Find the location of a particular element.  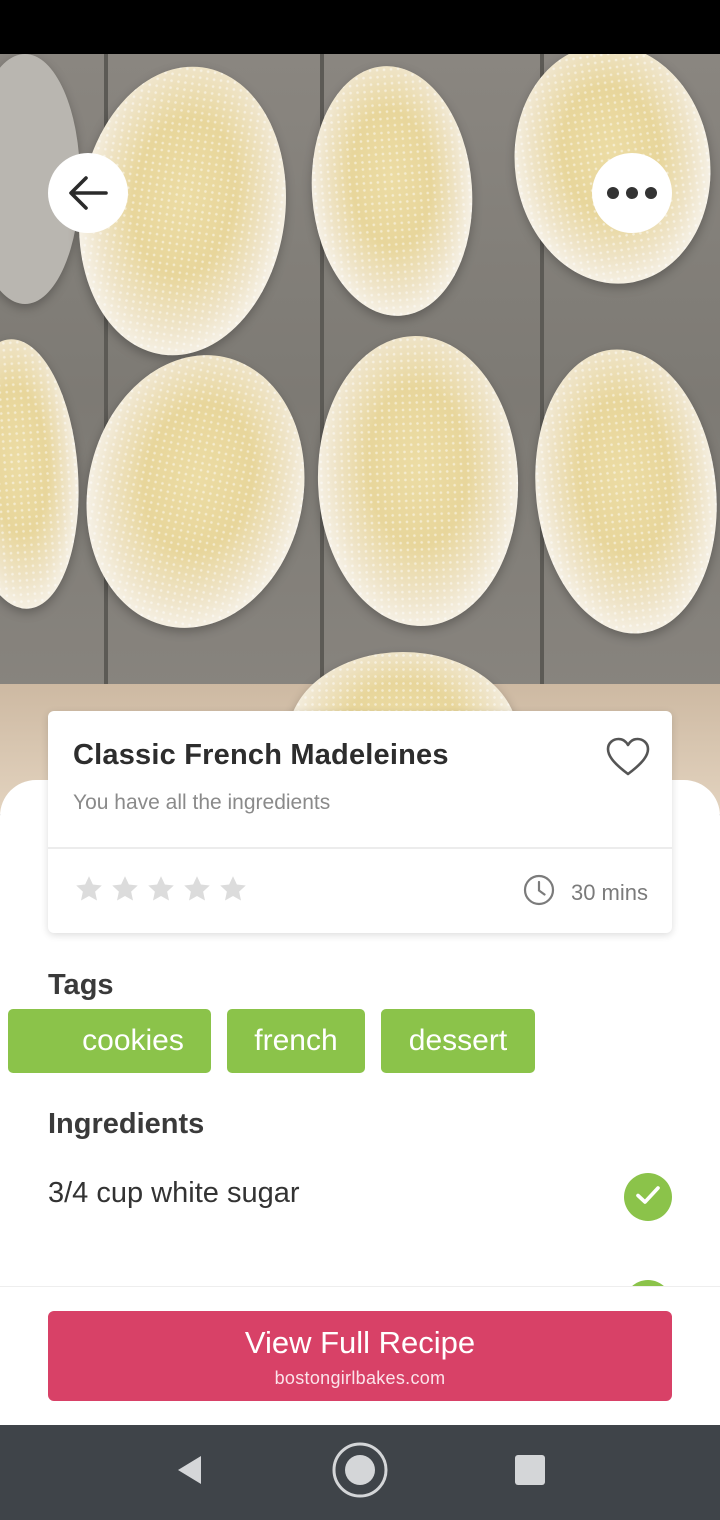

cta-label: View Full Recipe is located at coordinates (360, 1342).